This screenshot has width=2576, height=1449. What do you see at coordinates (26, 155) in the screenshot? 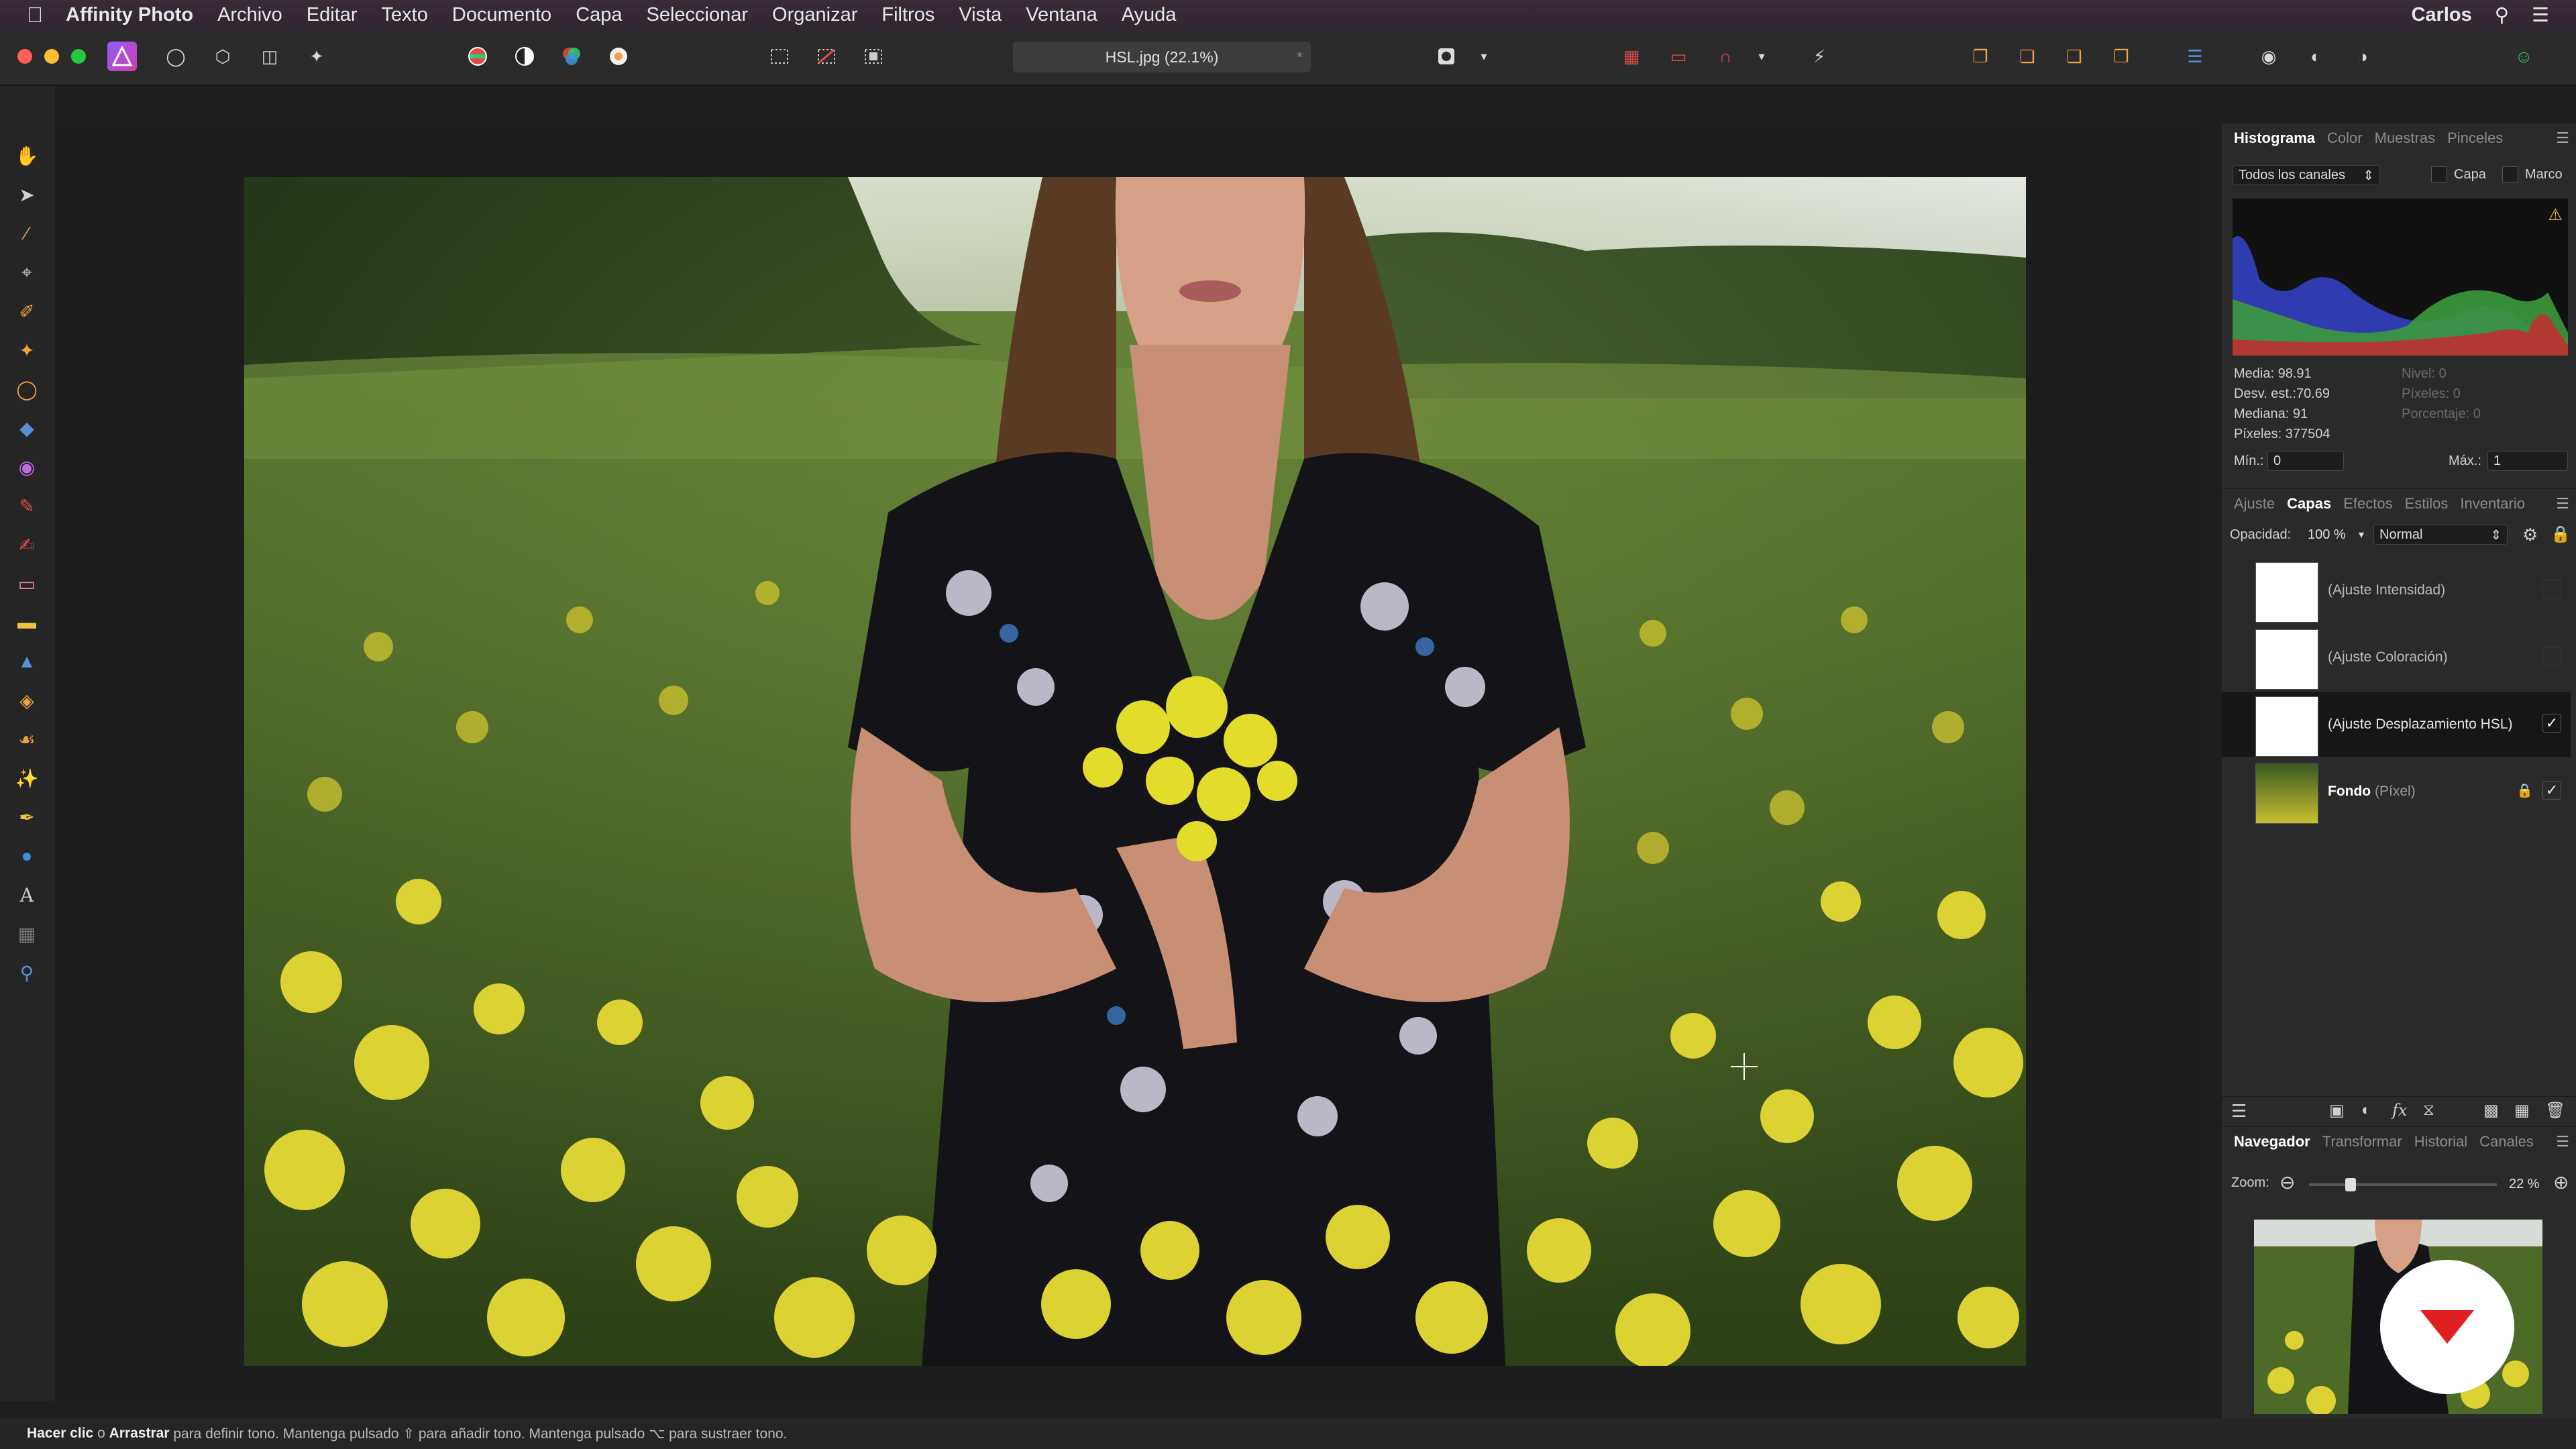
I see `view-hand-tool-icon: ✋` at bounding box center [26, 155].